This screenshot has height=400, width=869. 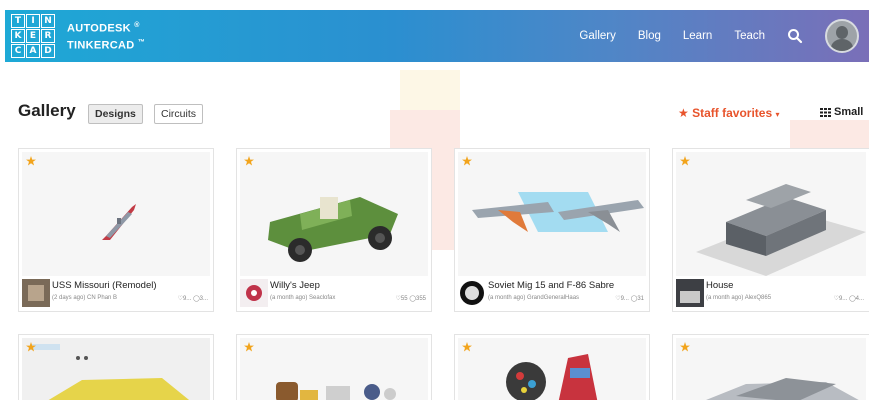 I want to click on design-stats: ♡55 ◯355, so click(x=410, y=299).